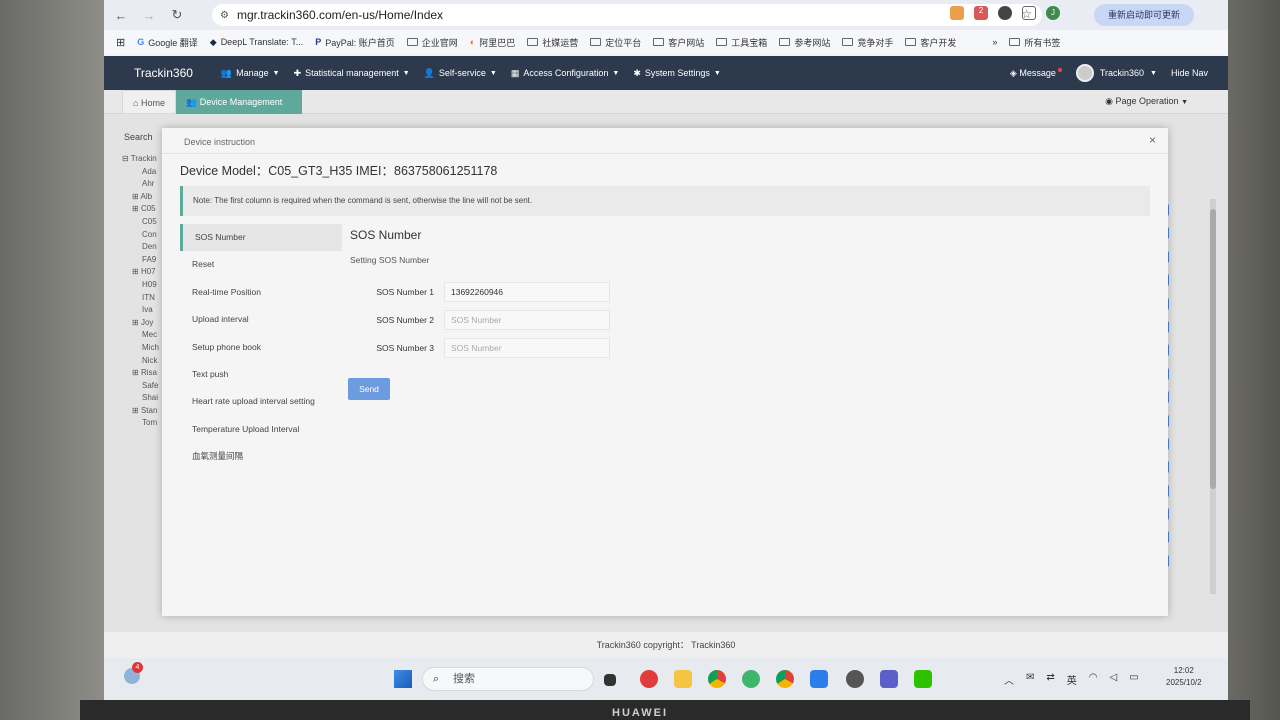  Describe the element at coordinates (1009, 679) in the screenshot. I see `chevron-up-icon: ︿` at that location.